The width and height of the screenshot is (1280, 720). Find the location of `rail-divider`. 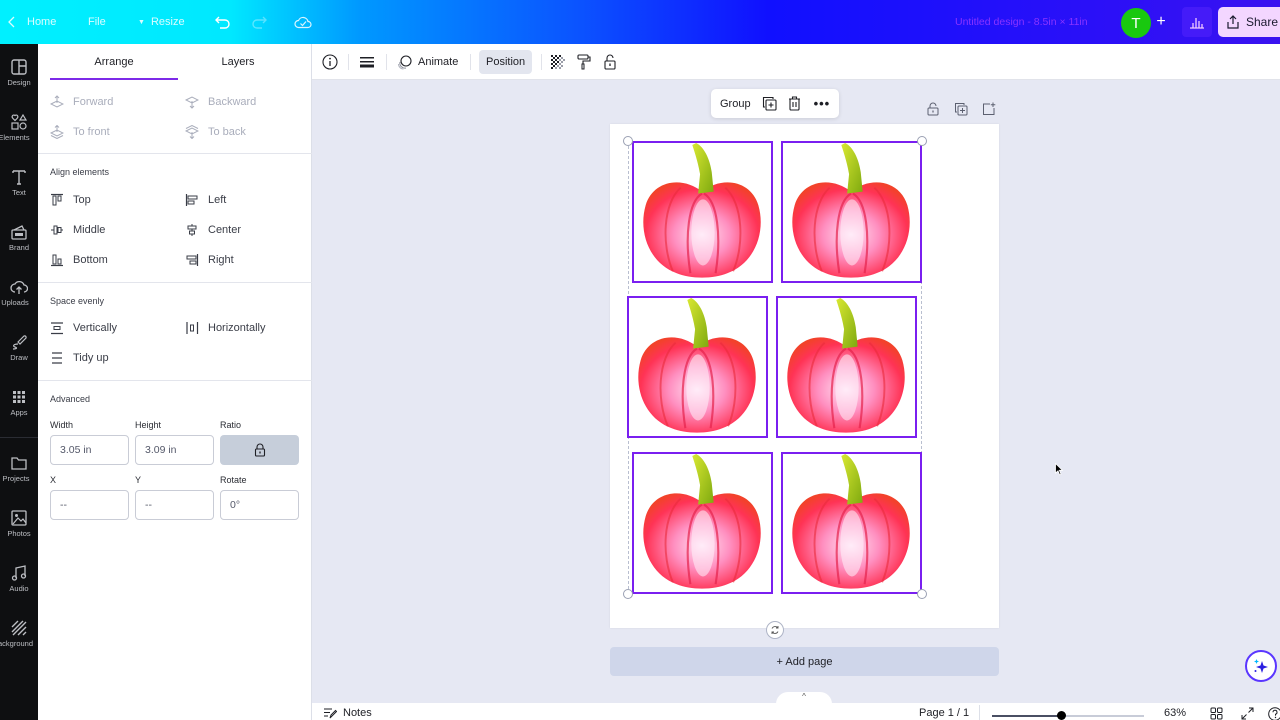

rail-divider is located at coordinates (19, 437).